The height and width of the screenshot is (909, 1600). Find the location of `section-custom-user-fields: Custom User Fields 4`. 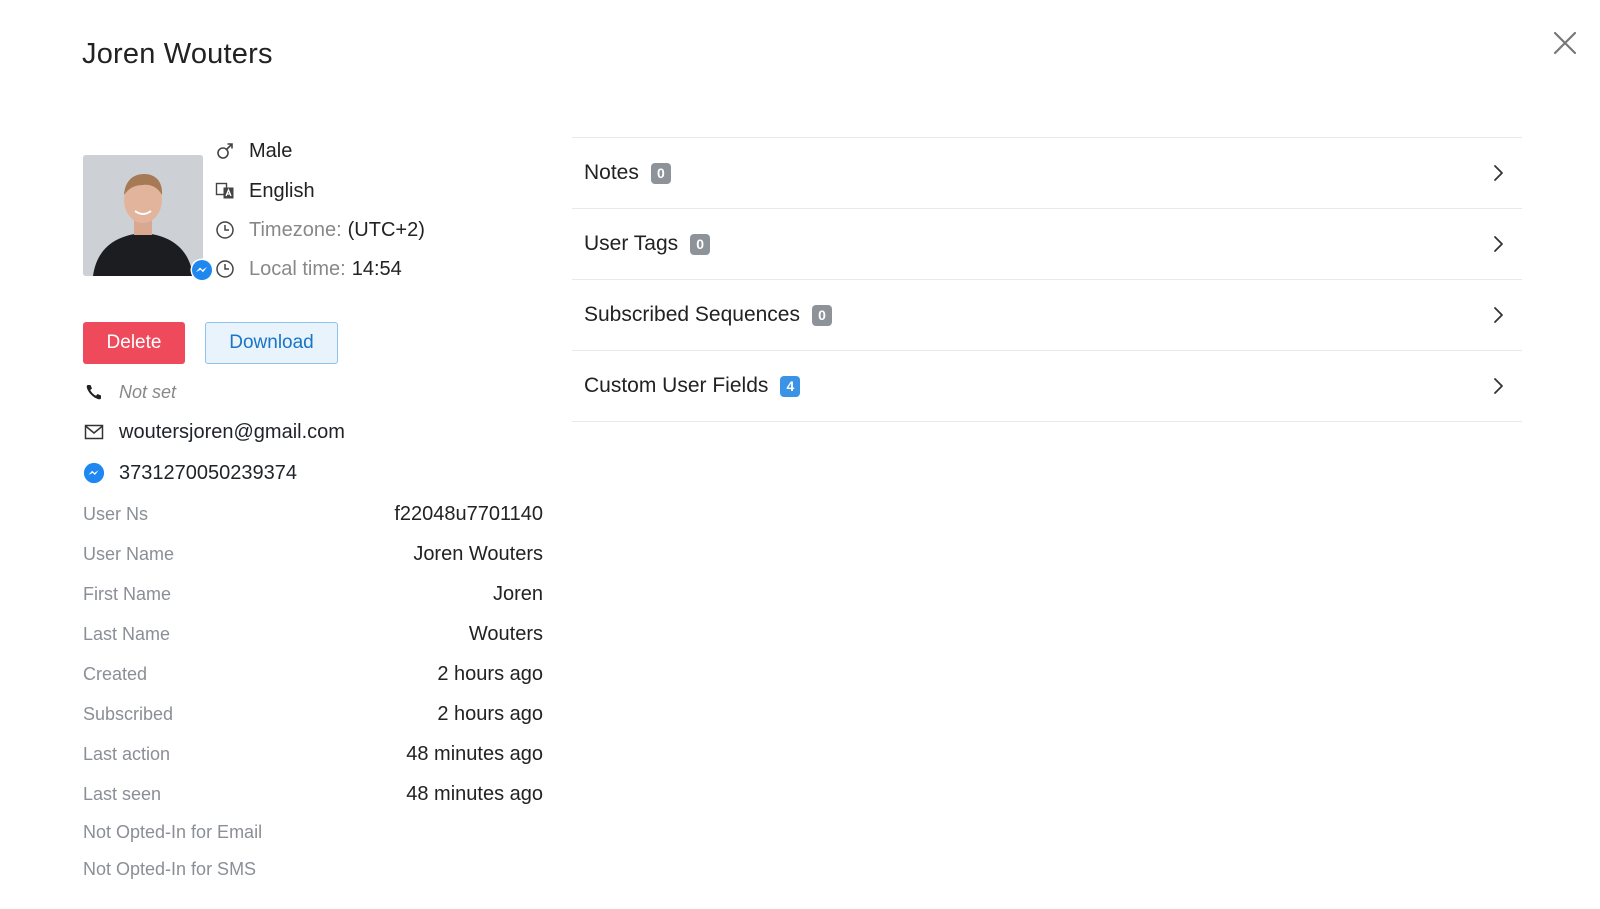

section-custom-user-fields: Custom User Fields 4 is located at coordinates (1047, 386).